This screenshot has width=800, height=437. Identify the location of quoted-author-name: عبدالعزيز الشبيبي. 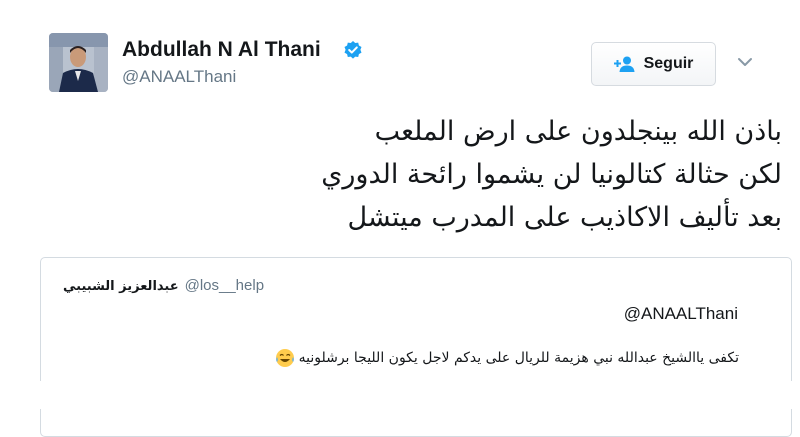
(121, 286).